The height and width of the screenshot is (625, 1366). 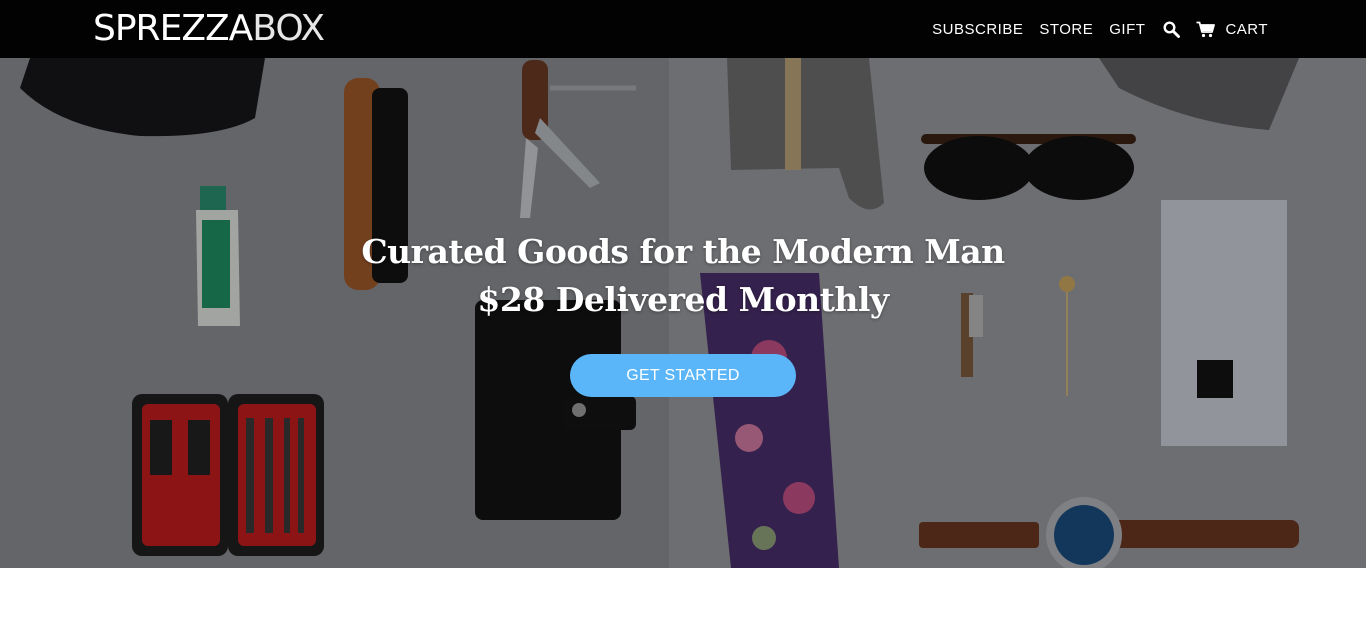 I want to click on cart-icon, so click(x=1206, y=29).